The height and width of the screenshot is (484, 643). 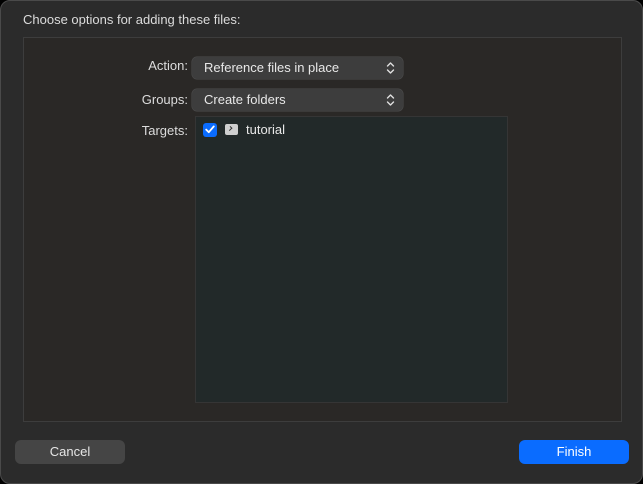 What do you see at coordinates (164, 130) in the screenshot?
I see `targets-label: Targets:` at bounding box center [164, 130].